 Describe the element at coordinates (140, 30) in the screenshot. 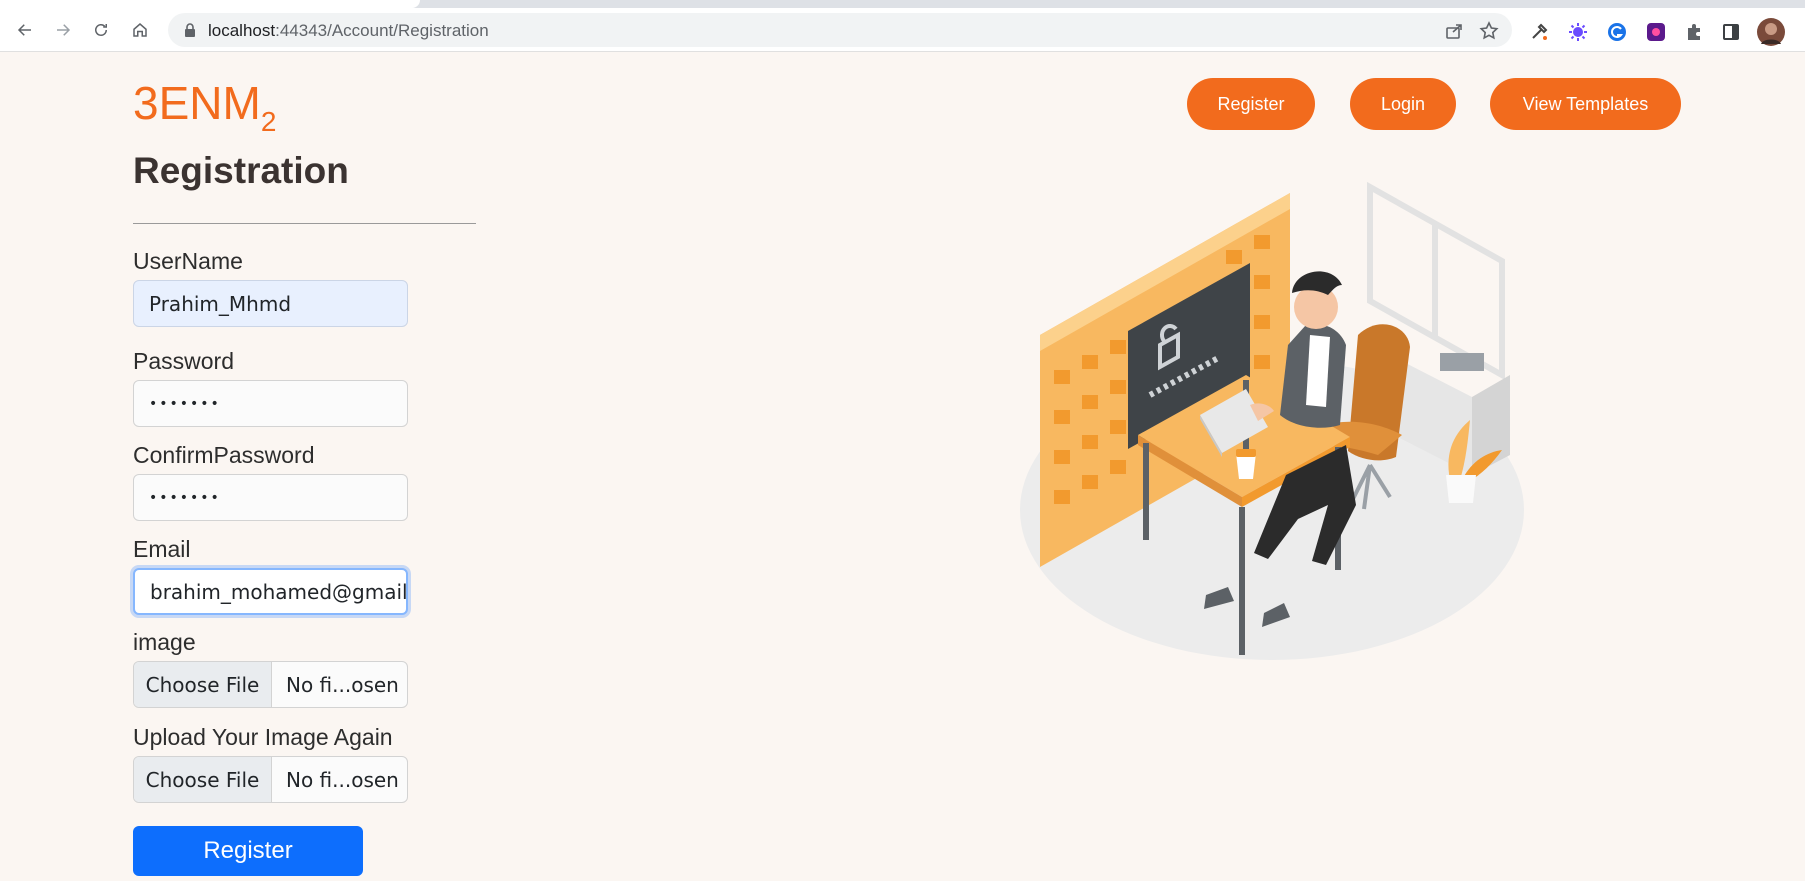

I see `home-icon` at that location.